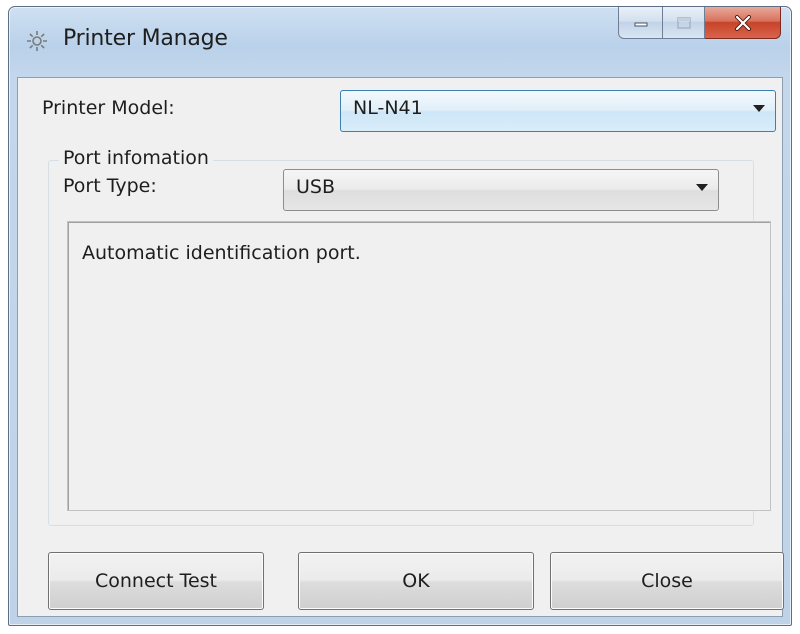  What do you see at coordinates (667, 581) in the screenshot?
I see `close-button: Close` at bounding box center [667, 581].